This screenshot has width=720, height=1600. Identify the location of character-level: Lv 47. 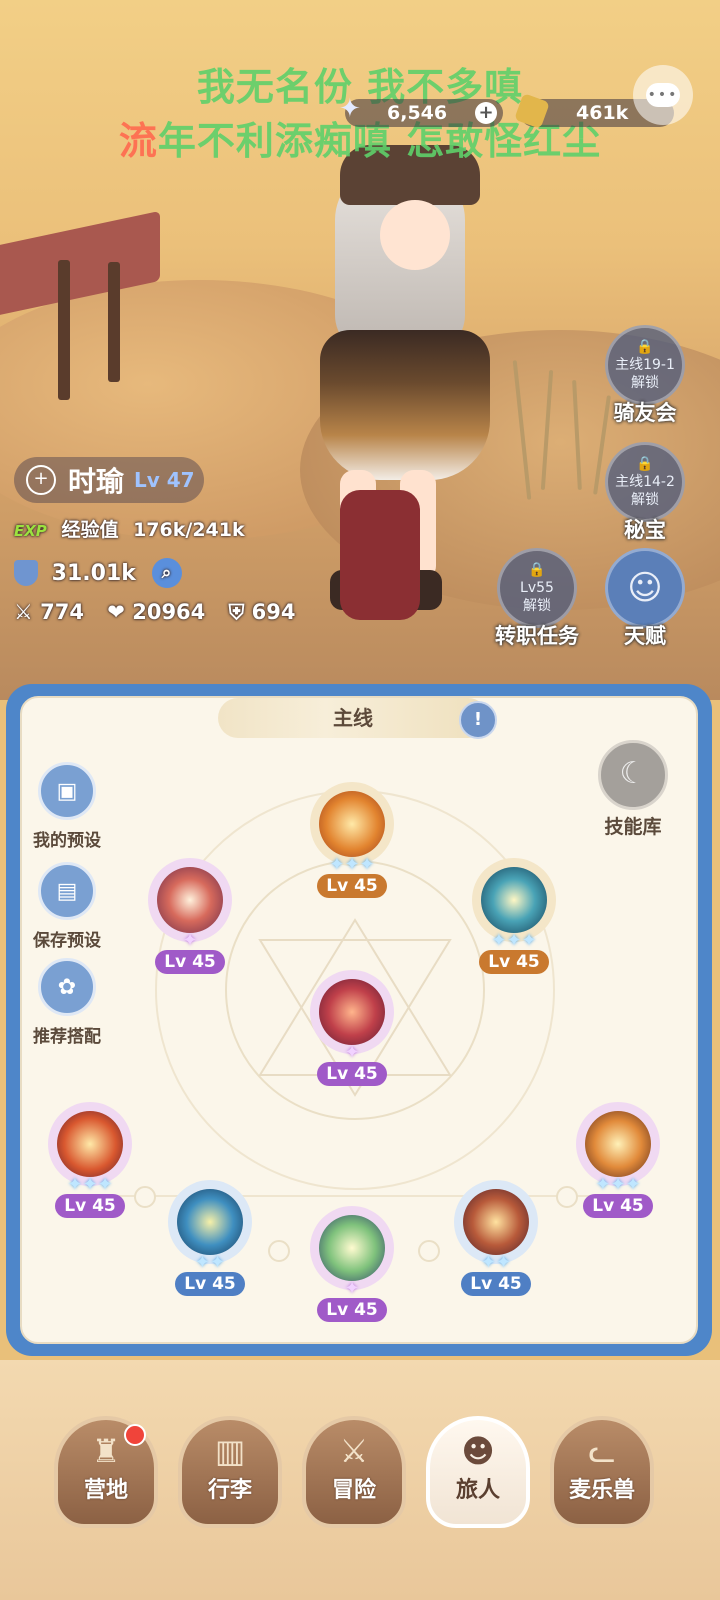
(164, 480).